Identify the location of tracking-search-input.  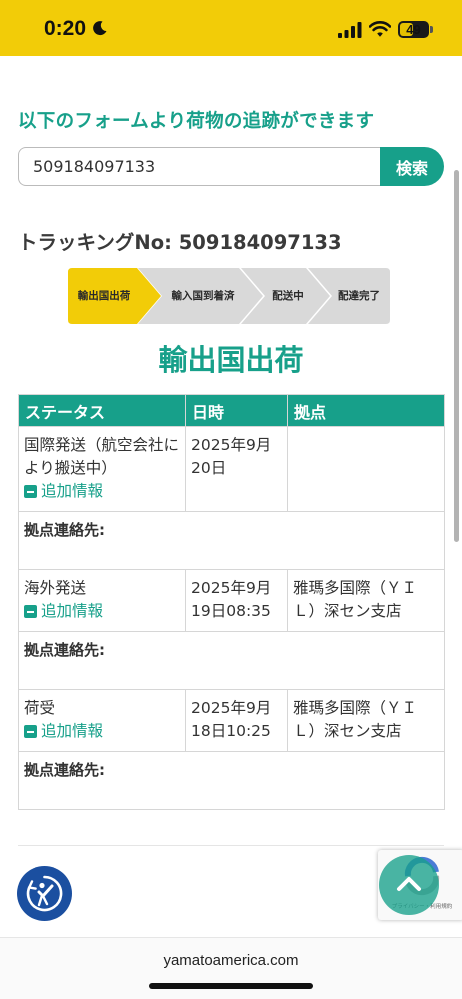
(200, 166).